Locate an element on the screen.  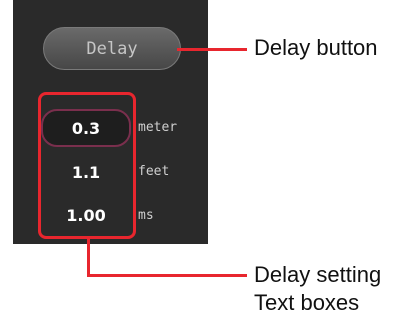
delay-setting-callout-label: Delay setting is located at coordinates (318, 274).